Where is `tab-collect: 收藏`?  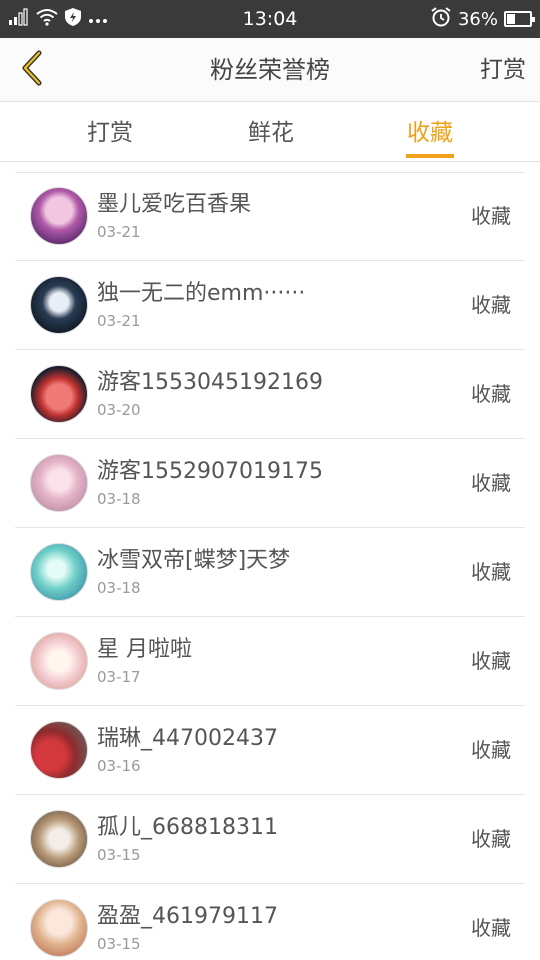
tab-collect: 收藏 is located at coordinates (430, 132).